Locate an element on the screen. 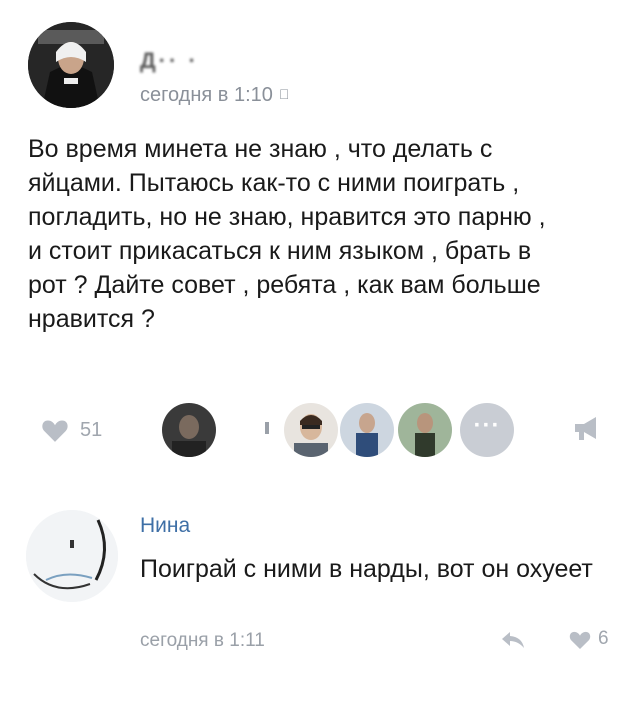 This screenshot has width=640, height=704. comment-text: Поиграй с ними в нарды, вот он охуеет is located at coordinates (366, 569).